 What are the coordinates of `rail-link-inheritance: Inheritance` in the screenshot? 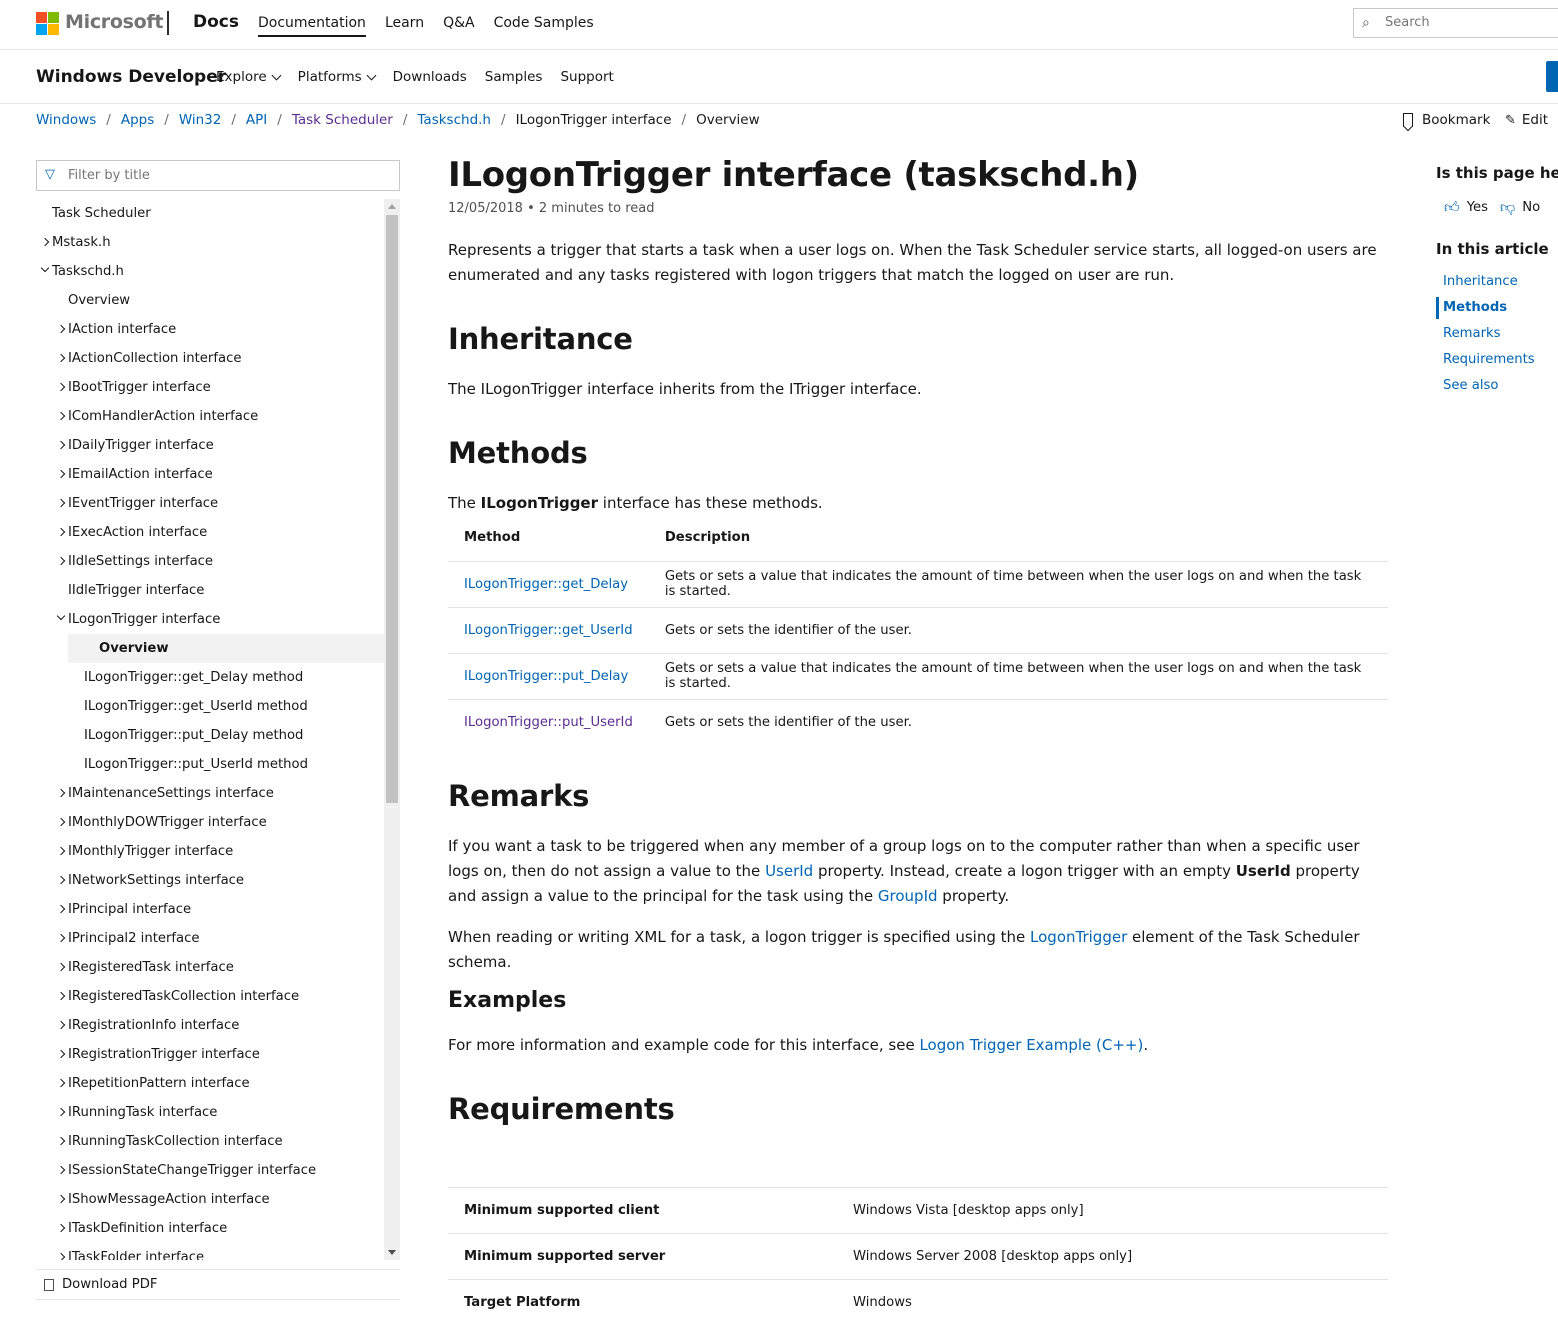 It's located at (1480, 281).